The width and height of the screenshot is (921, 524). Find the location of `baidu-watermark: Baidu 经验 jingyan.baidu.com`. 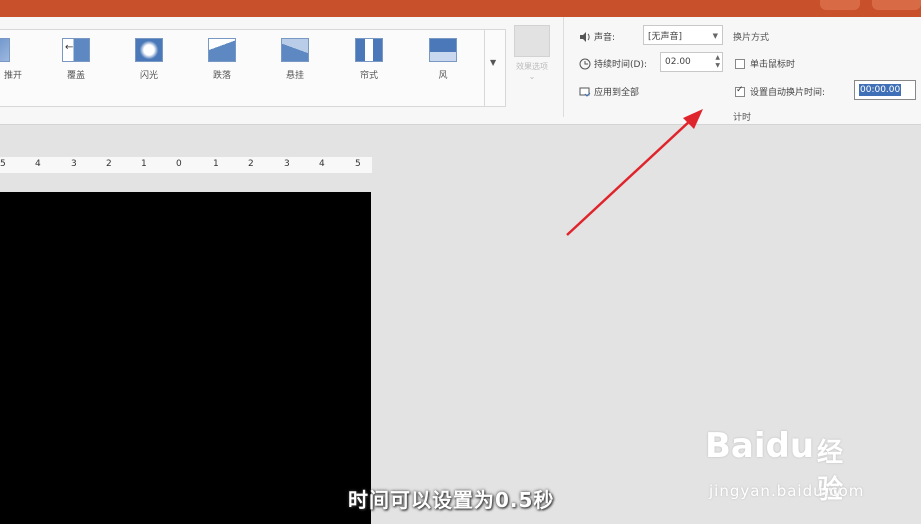

baidu-watermark: Baidu 经验 jingyan.baidu.com is located at coordinates (784, 465).